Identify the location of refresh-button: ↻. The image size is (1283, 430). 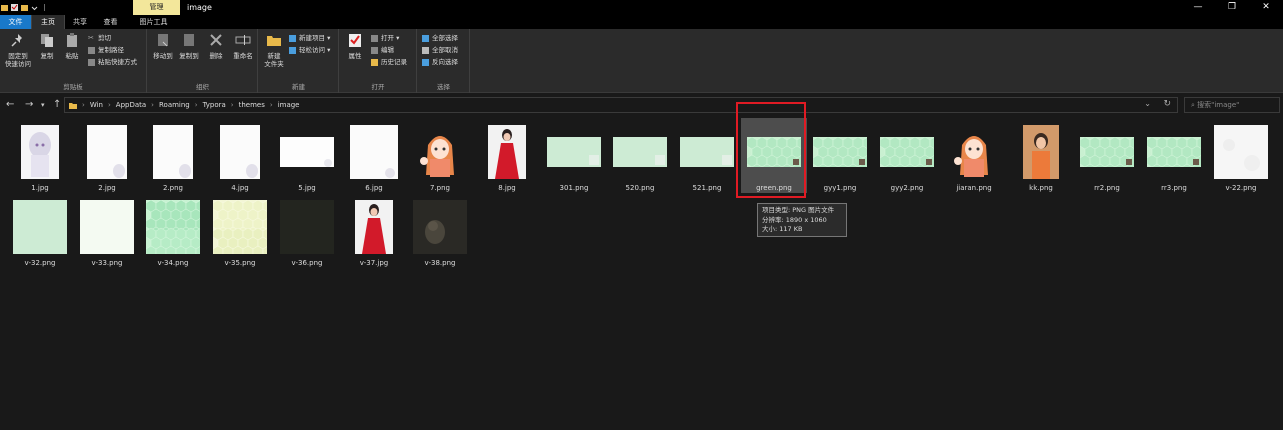
(1167, 104).